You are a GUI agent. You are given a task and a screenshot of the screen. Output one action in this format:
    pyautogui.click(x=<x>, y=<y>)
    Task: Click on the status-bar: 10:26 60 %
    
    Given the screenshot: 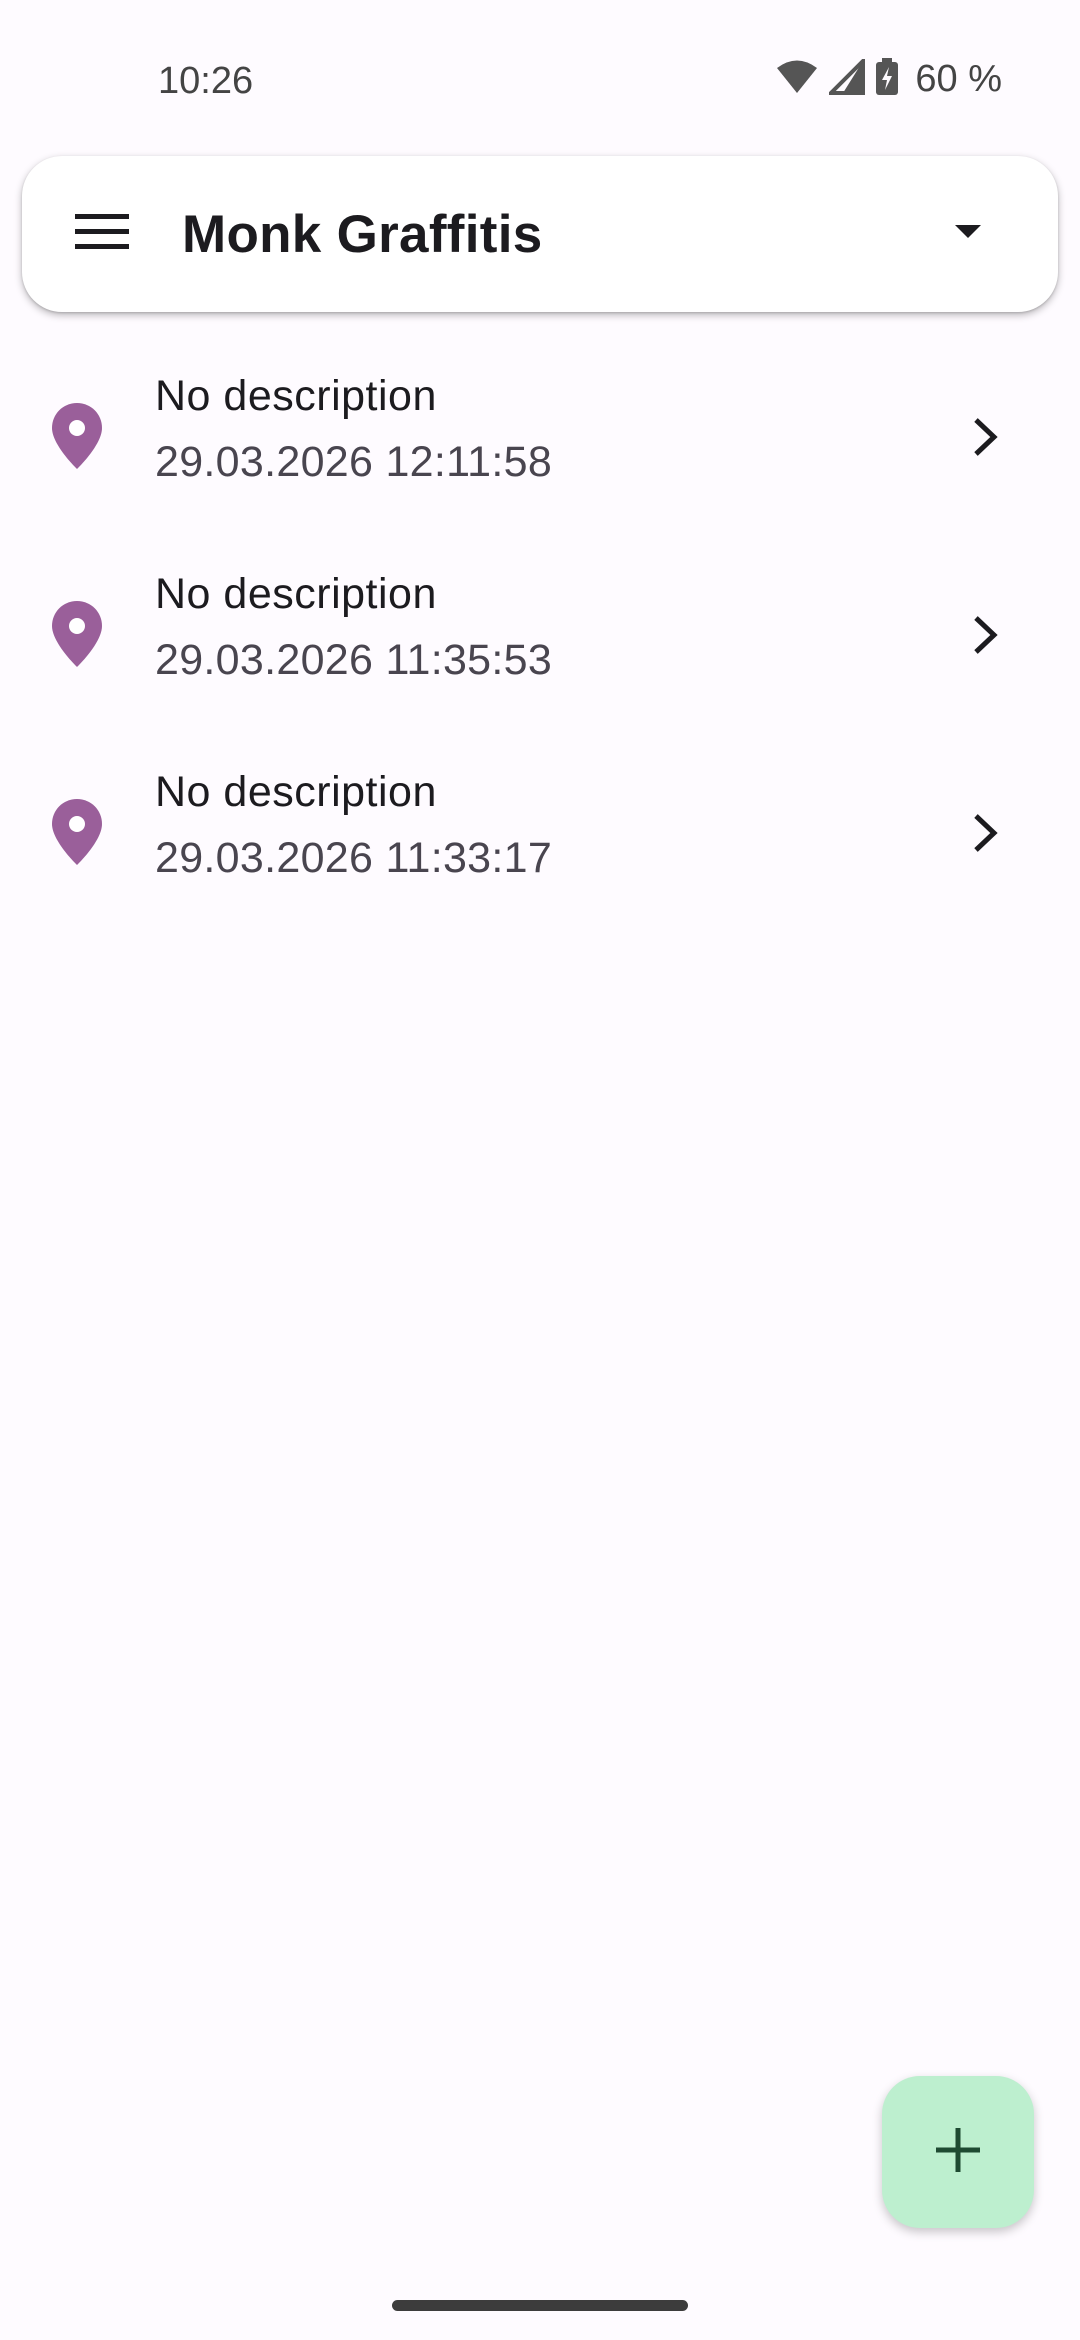 What is the action you would take?
    pyautogui.click(x=540, y=75)
    